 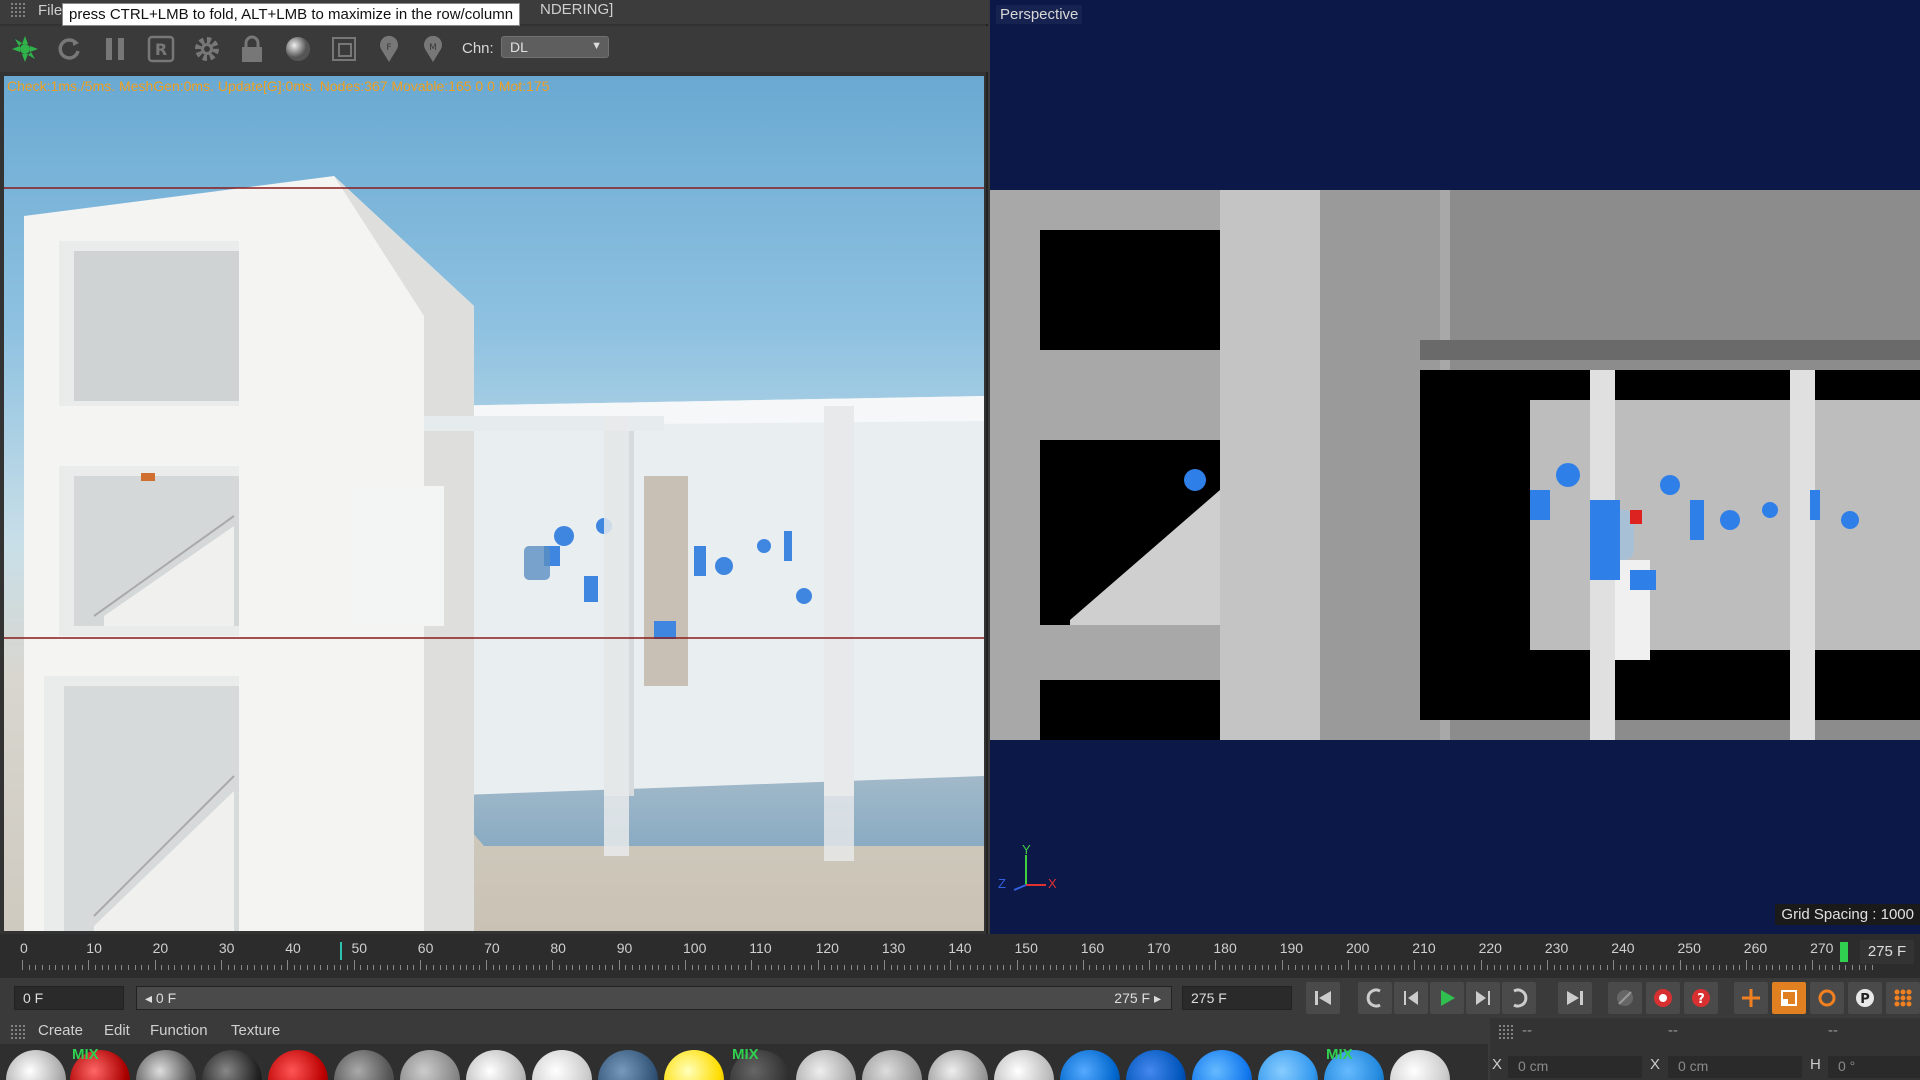 What do you see at coordinates (1874, 1067) in the screenshot?
I see `rotation-h-field: 0 °` at bounding box center [1874, 1067].